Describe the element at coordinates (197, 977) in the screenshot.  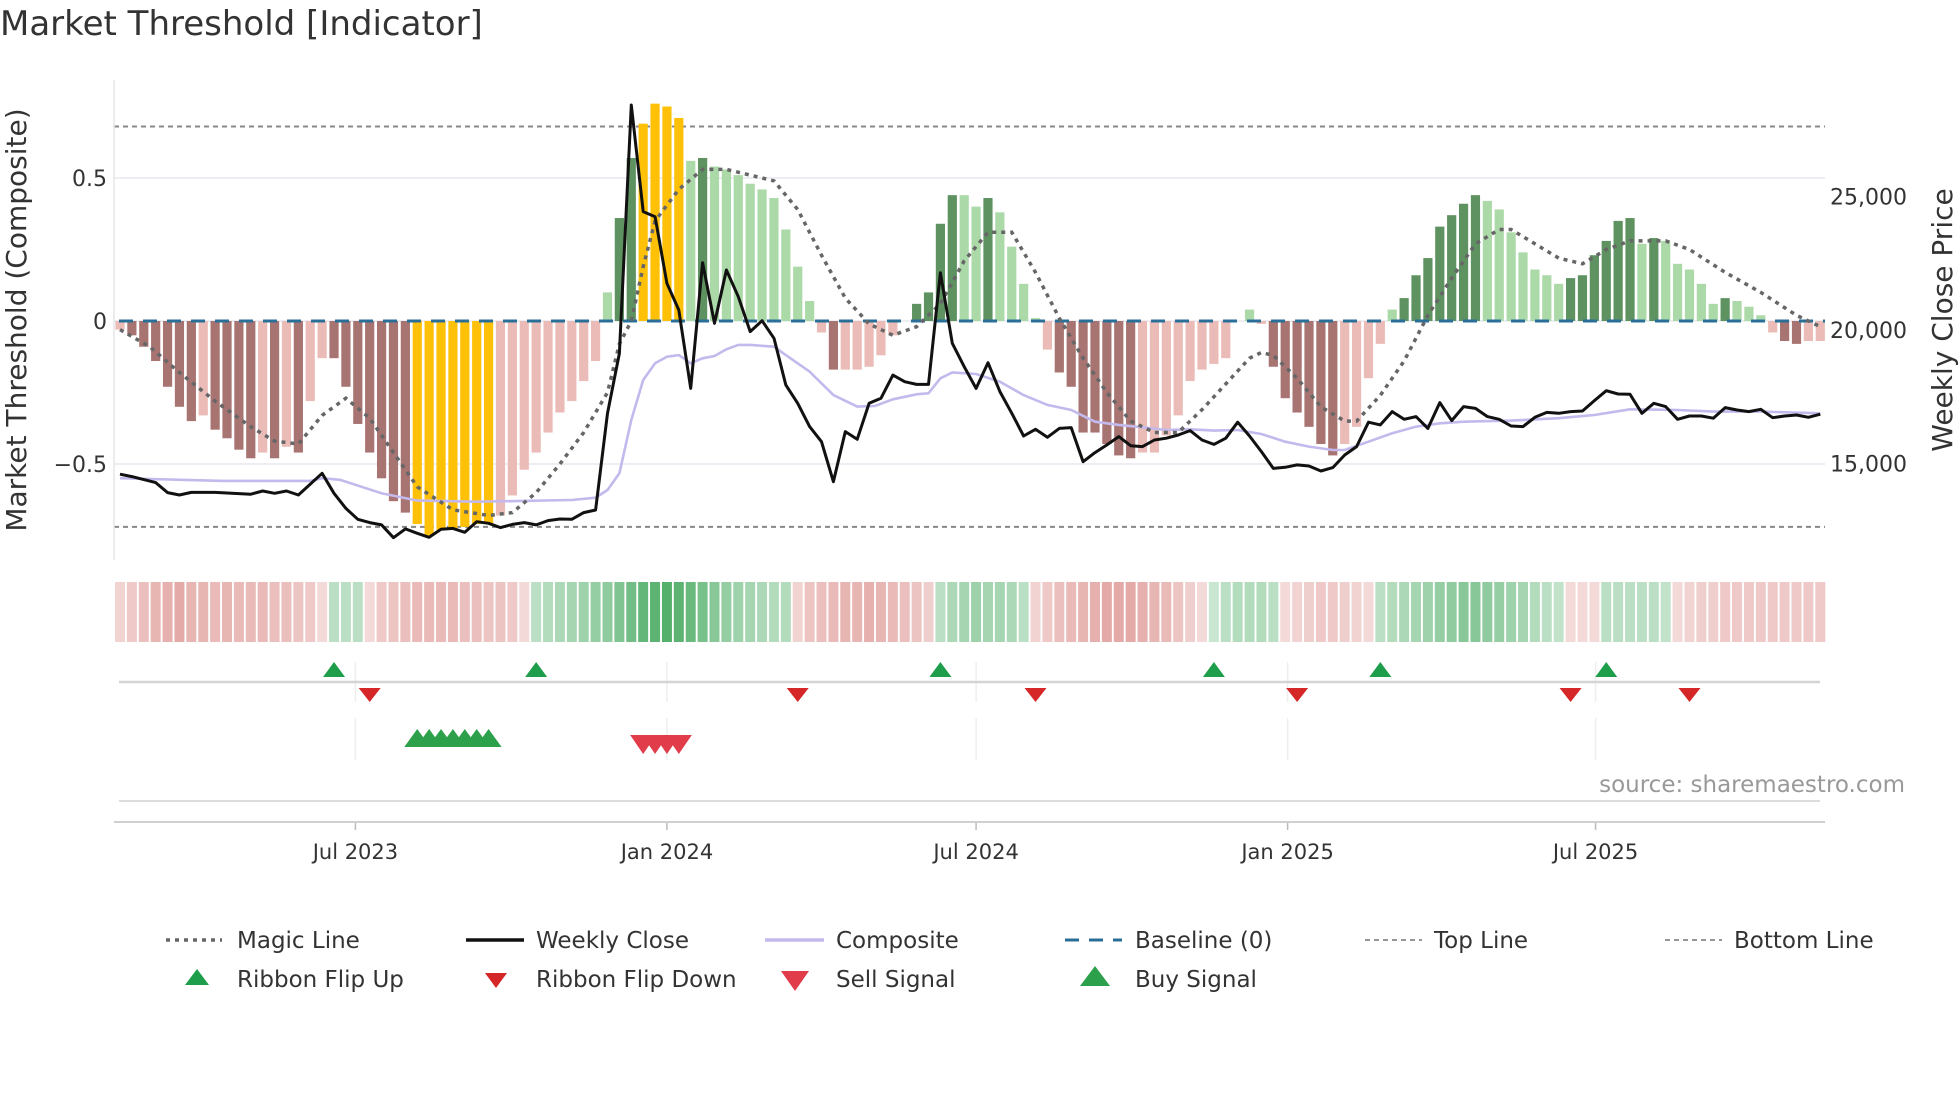
I see `legend-flip-up-icon` at that location.